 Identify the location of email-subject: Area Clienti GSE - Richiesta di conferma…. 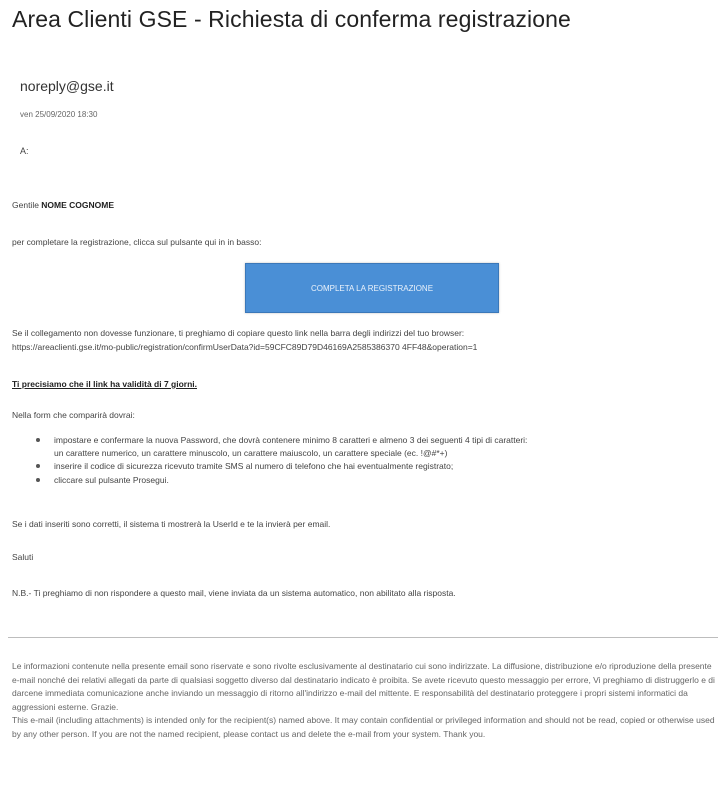
(291, 19).